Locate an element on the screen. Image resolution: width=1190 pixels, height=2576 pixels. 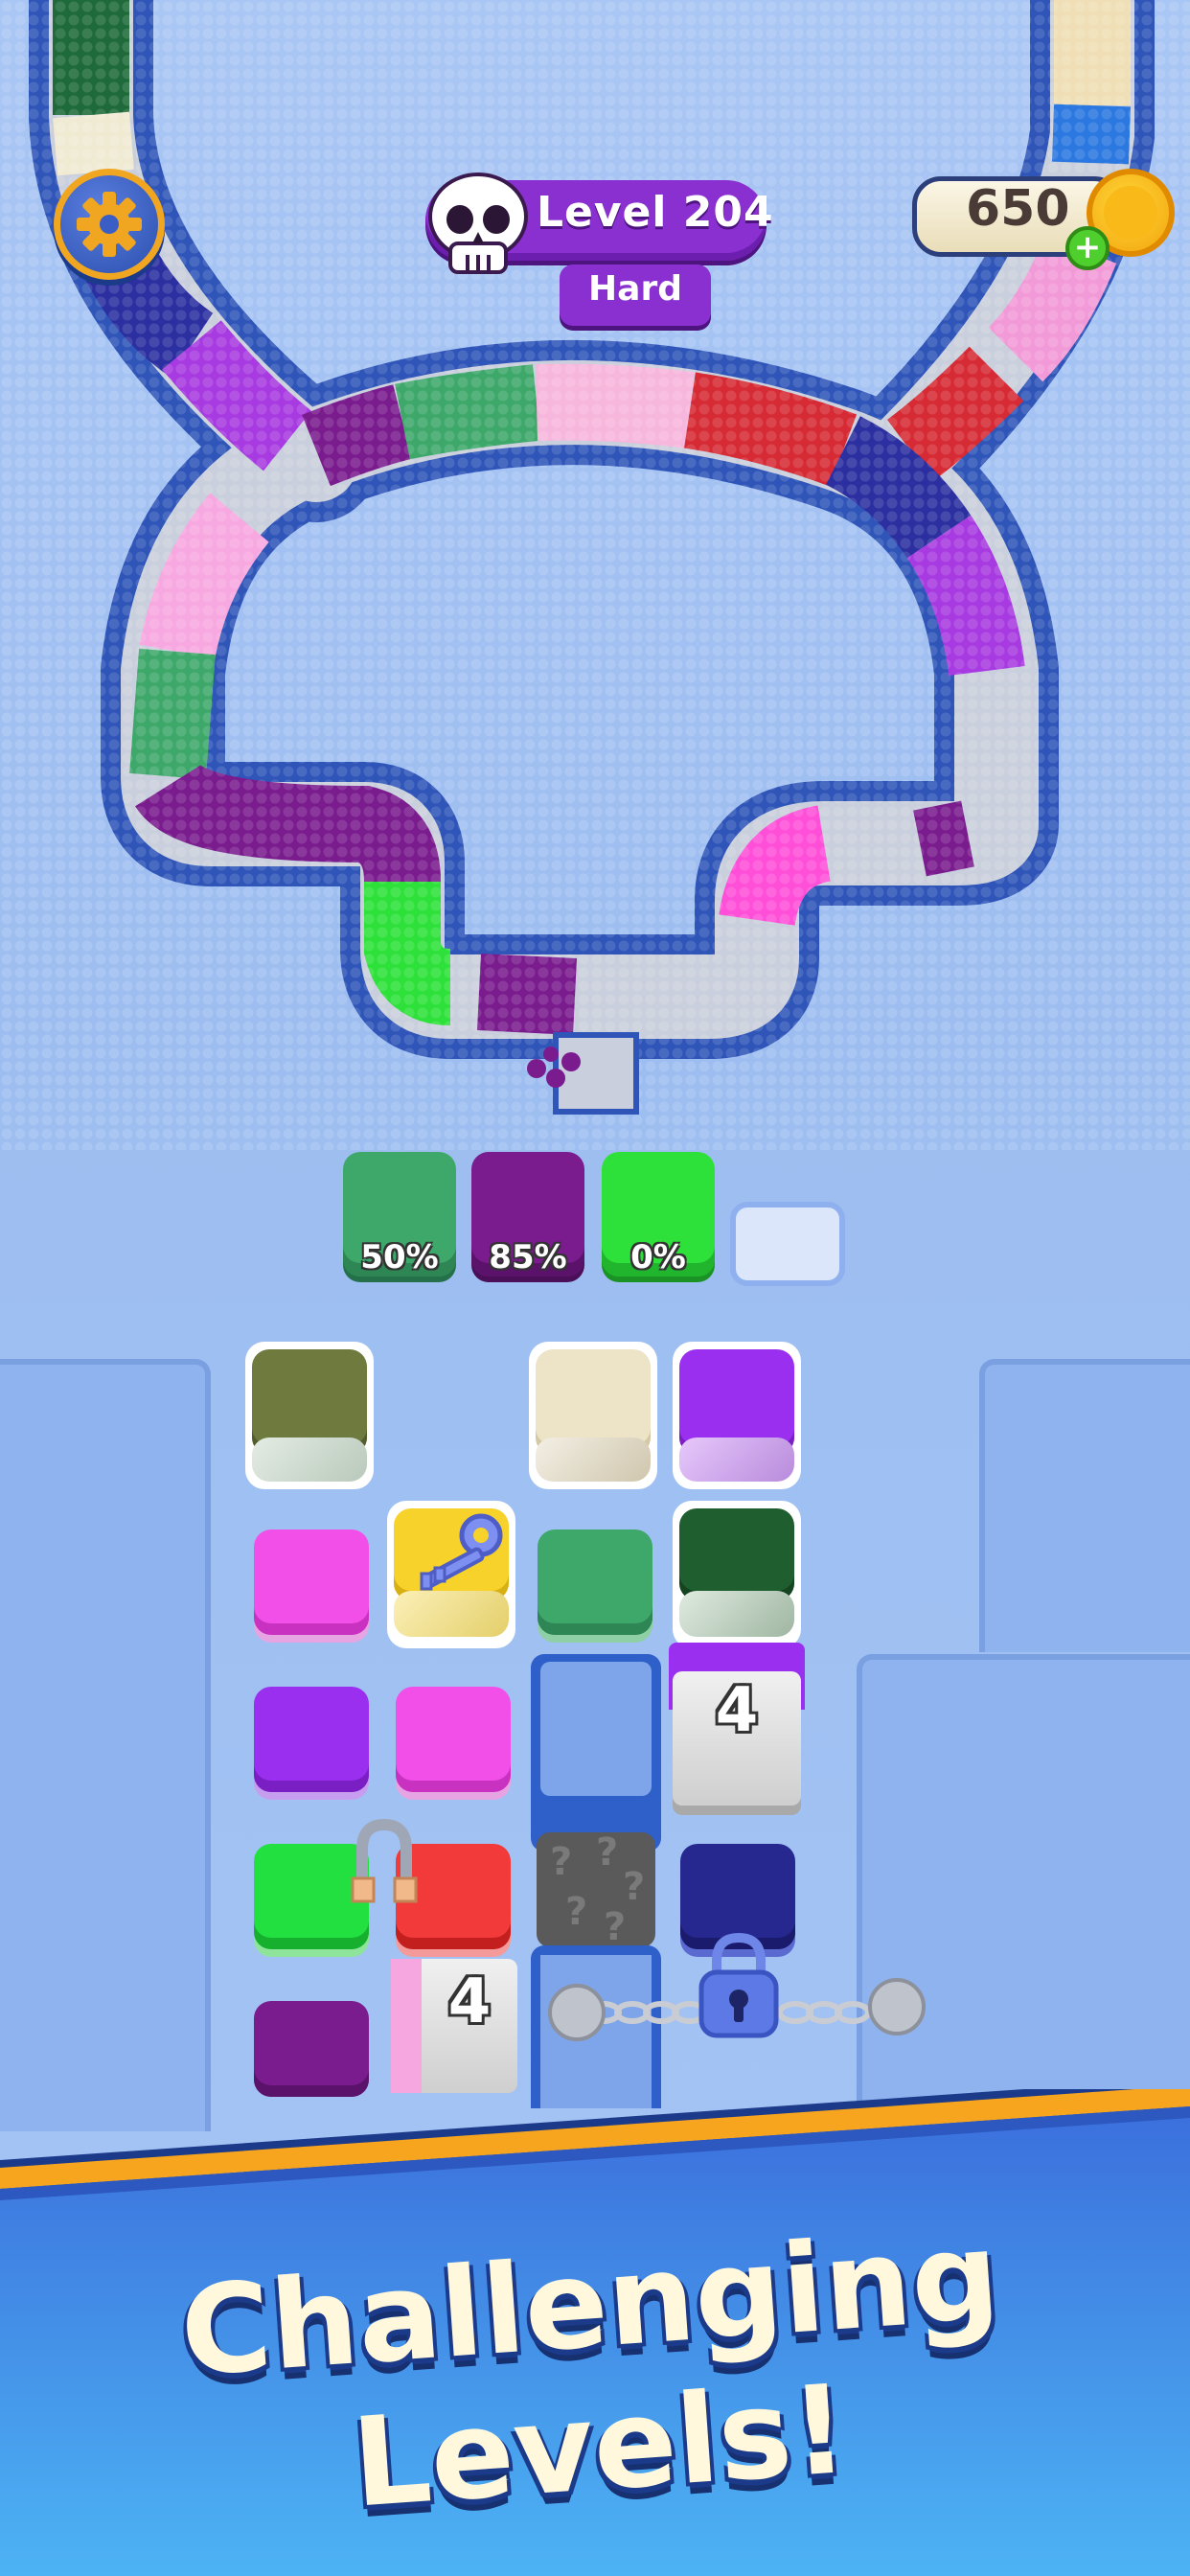
settings-button is located at coordinates (109, 224).